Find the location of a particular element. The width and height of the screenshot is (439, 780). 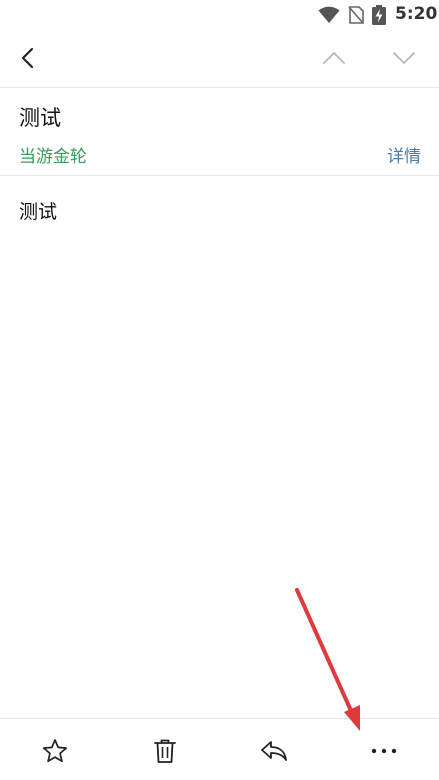

delete-button is located at coordinates (165, 751).